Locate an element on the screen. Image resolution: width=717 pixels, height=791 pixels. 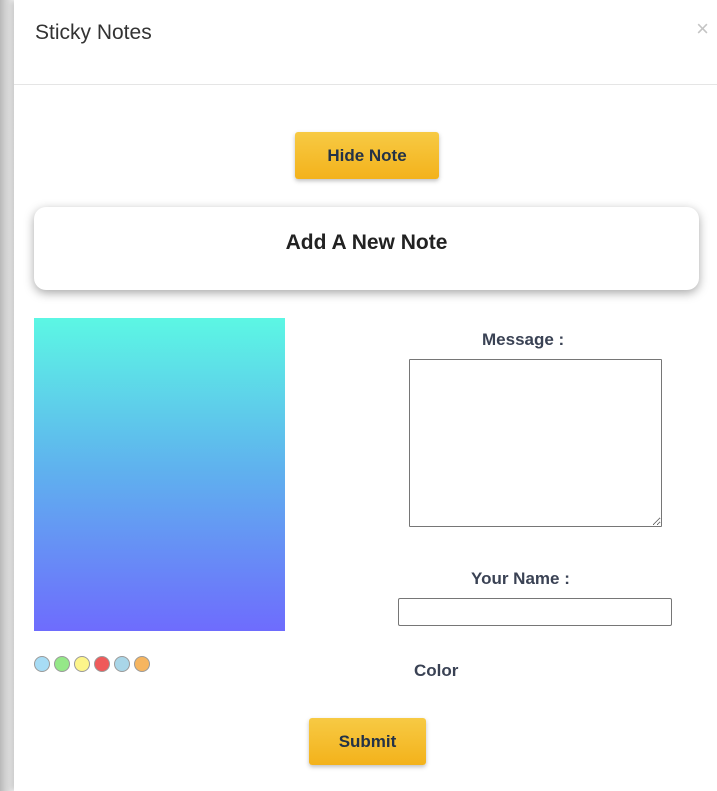
close-icon: × is located at coordinates (702, 29).